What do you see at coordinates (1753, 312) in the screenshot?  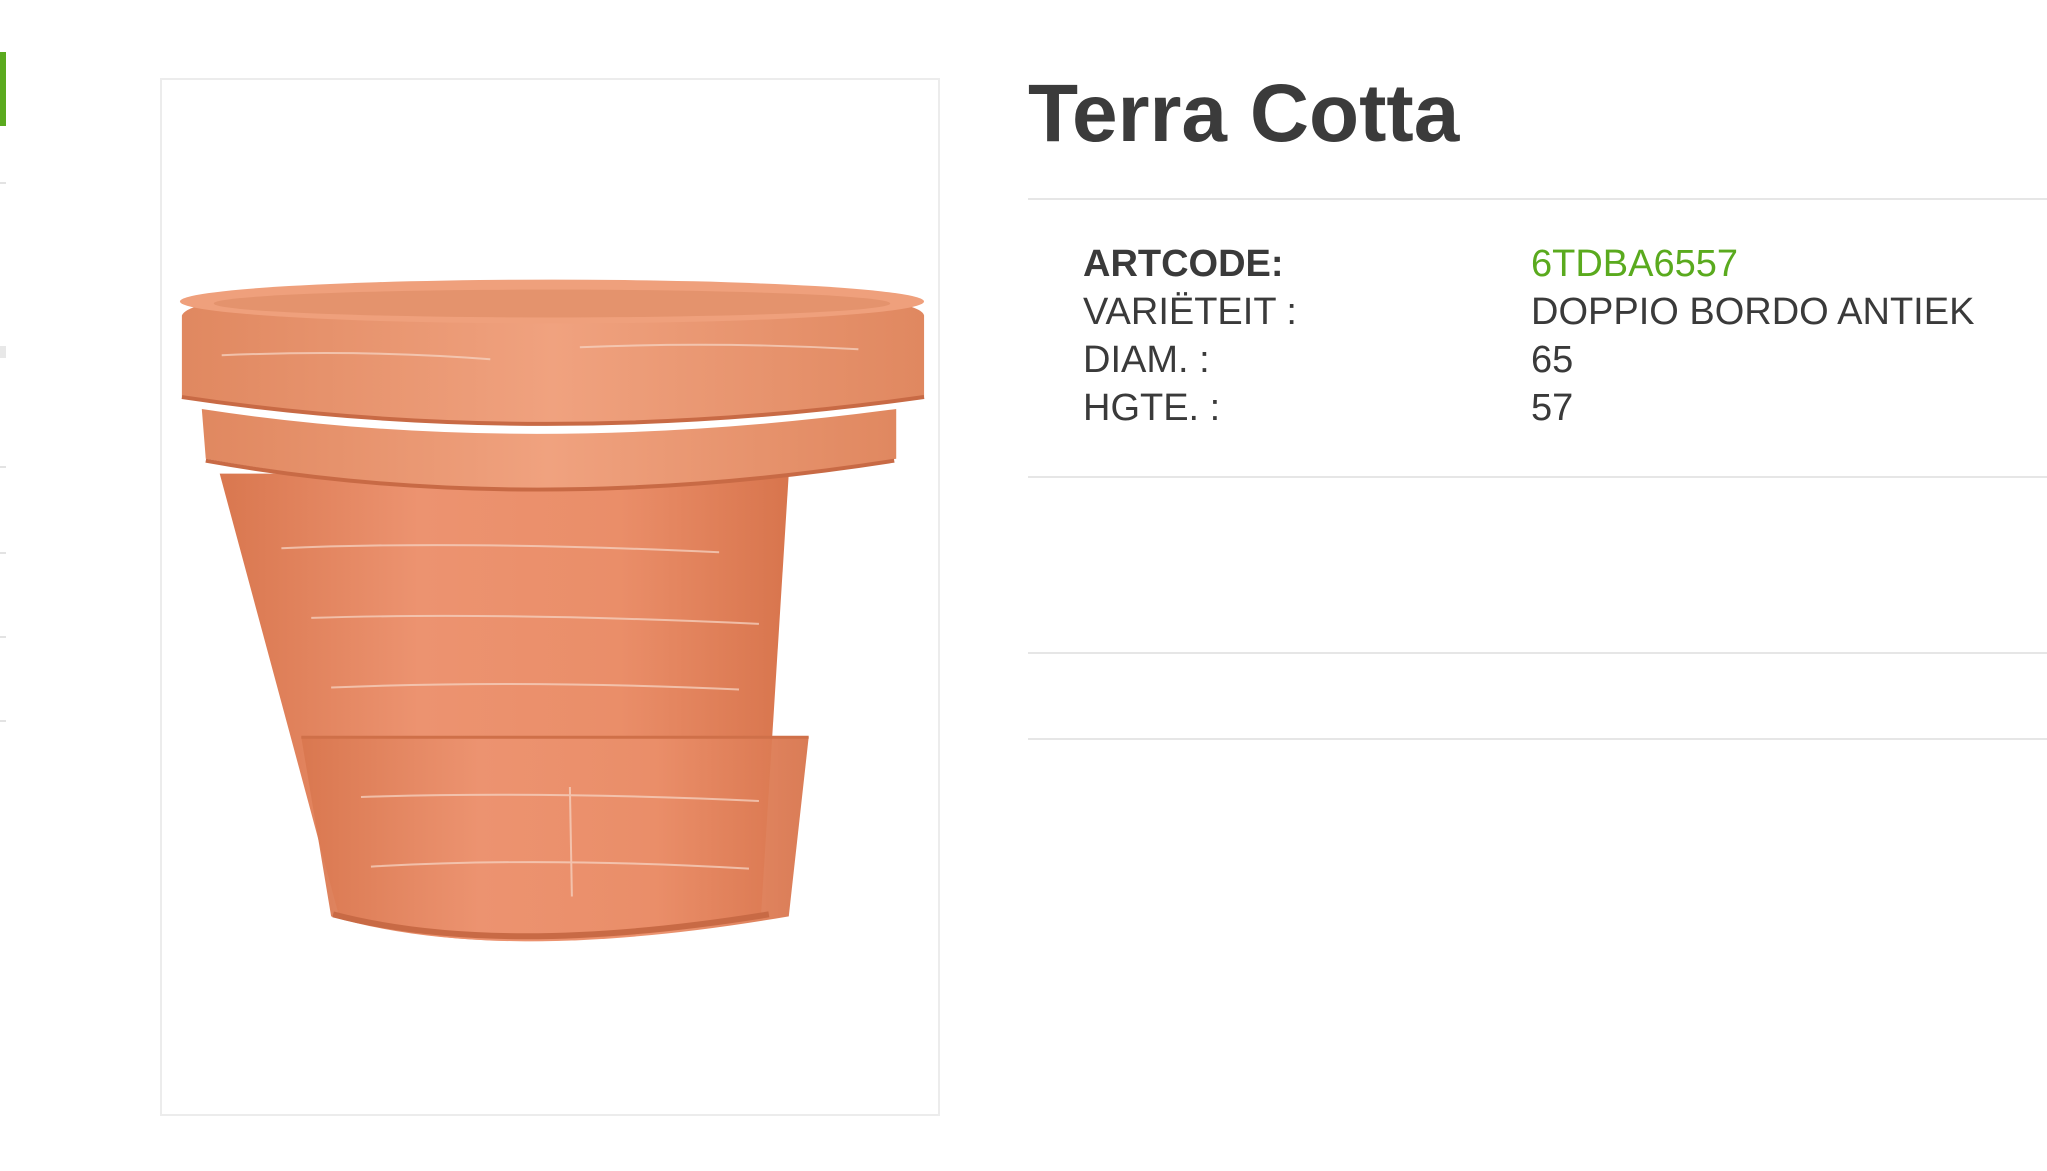 I see `spec-value-variety: DOPPIO BORDO ANTIEK` at bounding box center [1753, 312].